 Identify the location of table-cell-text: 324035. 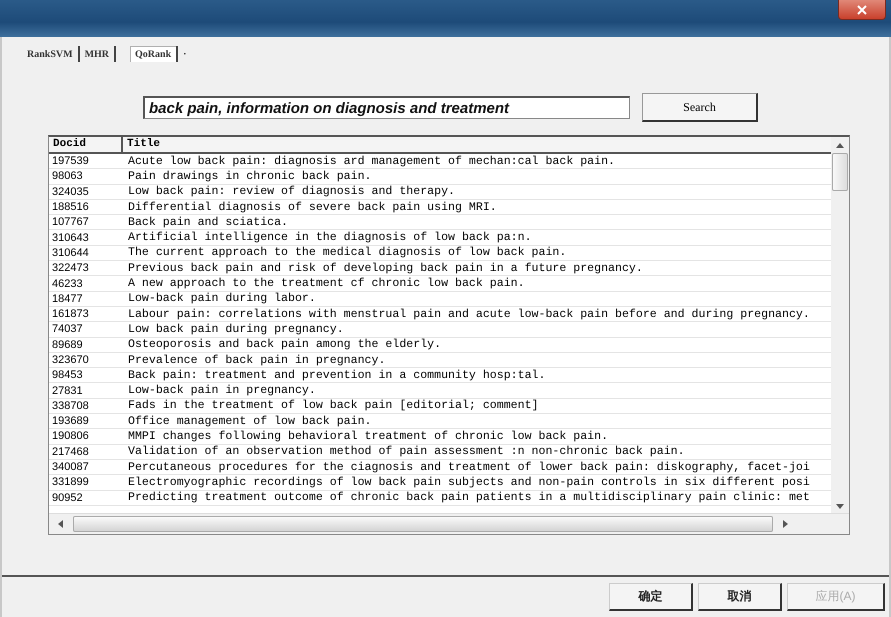
(70, 192).